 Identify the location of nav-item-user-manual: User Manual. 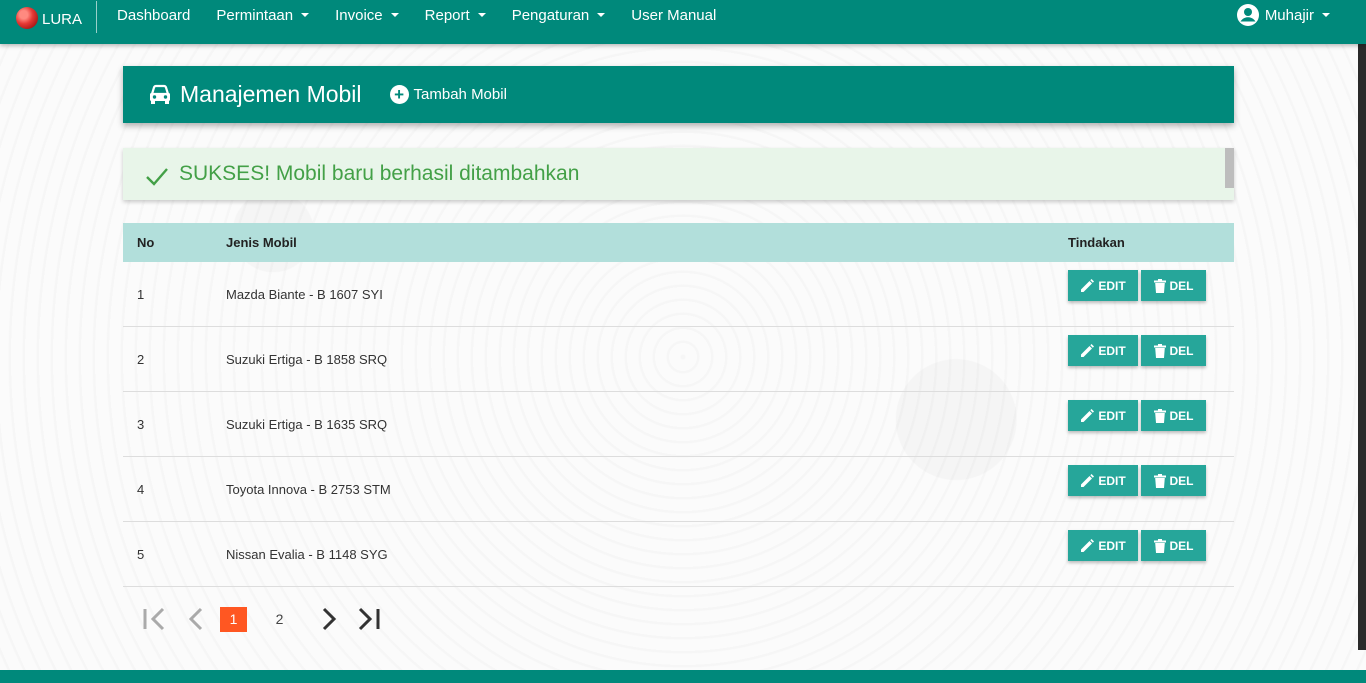
(673, 15).